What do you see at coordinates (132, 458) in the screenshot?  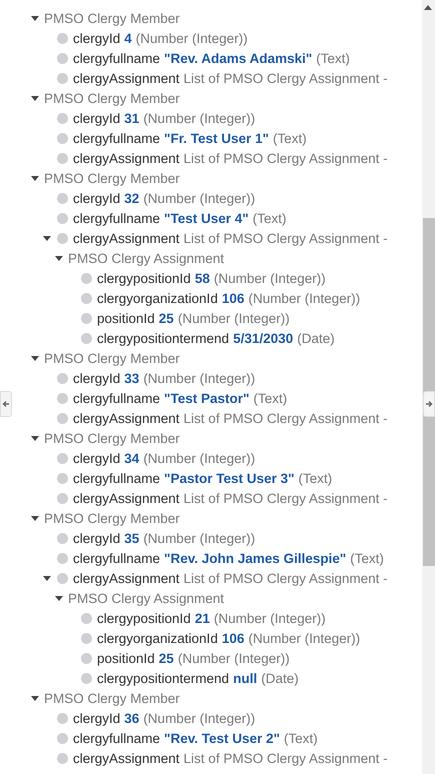 I see `field-value: 34` at bounding box center [132, 458].